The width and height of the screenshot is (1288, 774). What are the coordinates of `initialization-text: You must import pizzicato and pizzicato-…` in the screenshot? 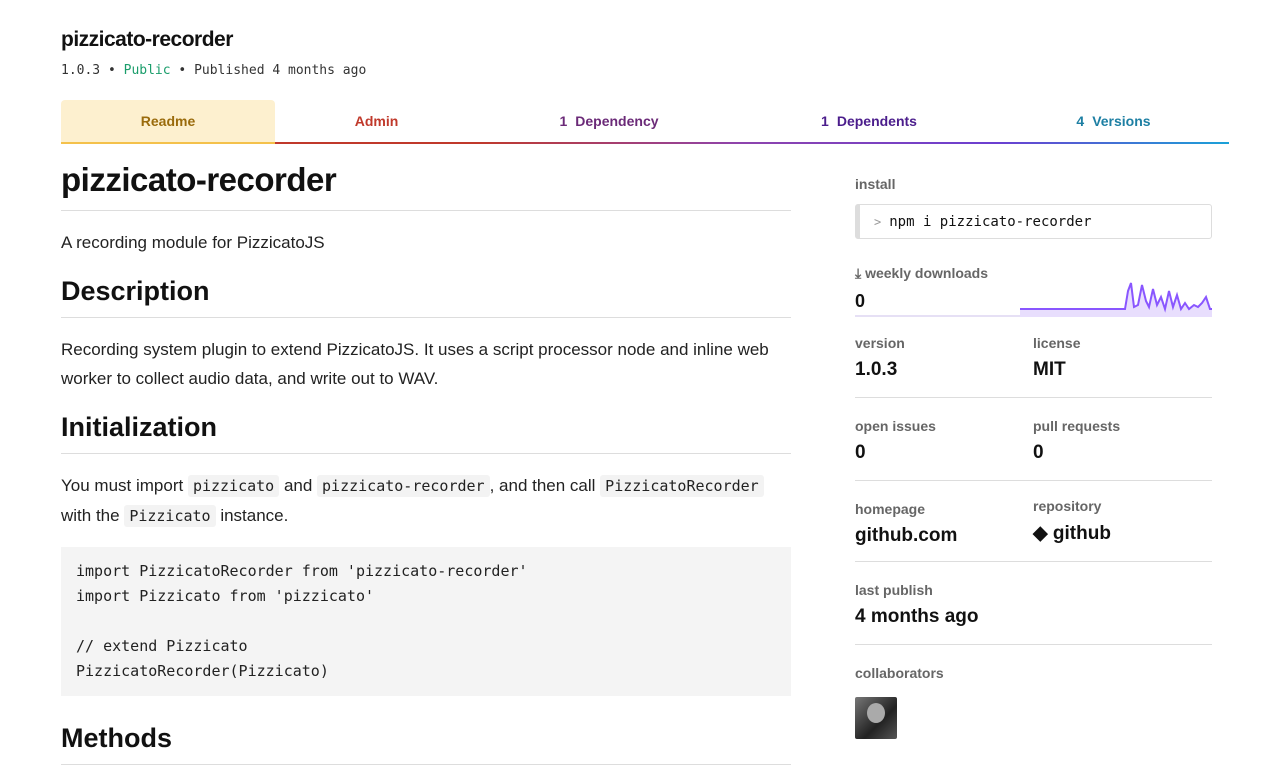 It's located at (426, 501).